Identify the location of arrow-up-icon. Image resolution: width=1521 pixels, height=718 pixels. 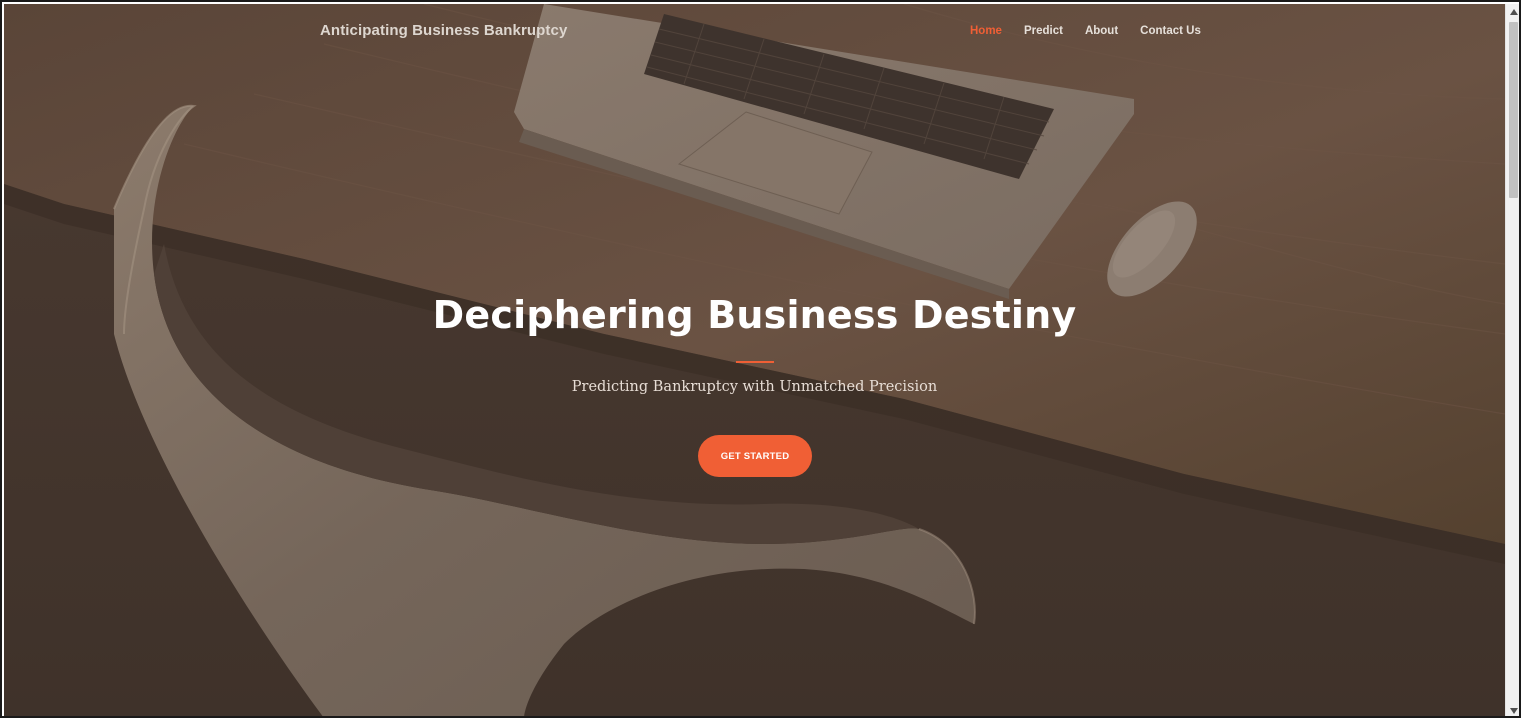
(1512, 11).